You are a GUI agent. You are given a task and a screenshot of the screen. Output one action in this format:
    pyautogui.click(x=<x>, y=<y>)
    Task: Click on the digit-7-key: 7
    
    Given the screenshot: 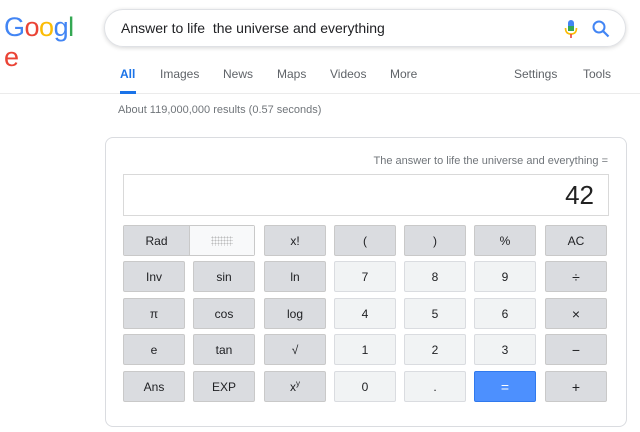 What is the action you would take?
    pyautogui.click(x=365, y=276)
    